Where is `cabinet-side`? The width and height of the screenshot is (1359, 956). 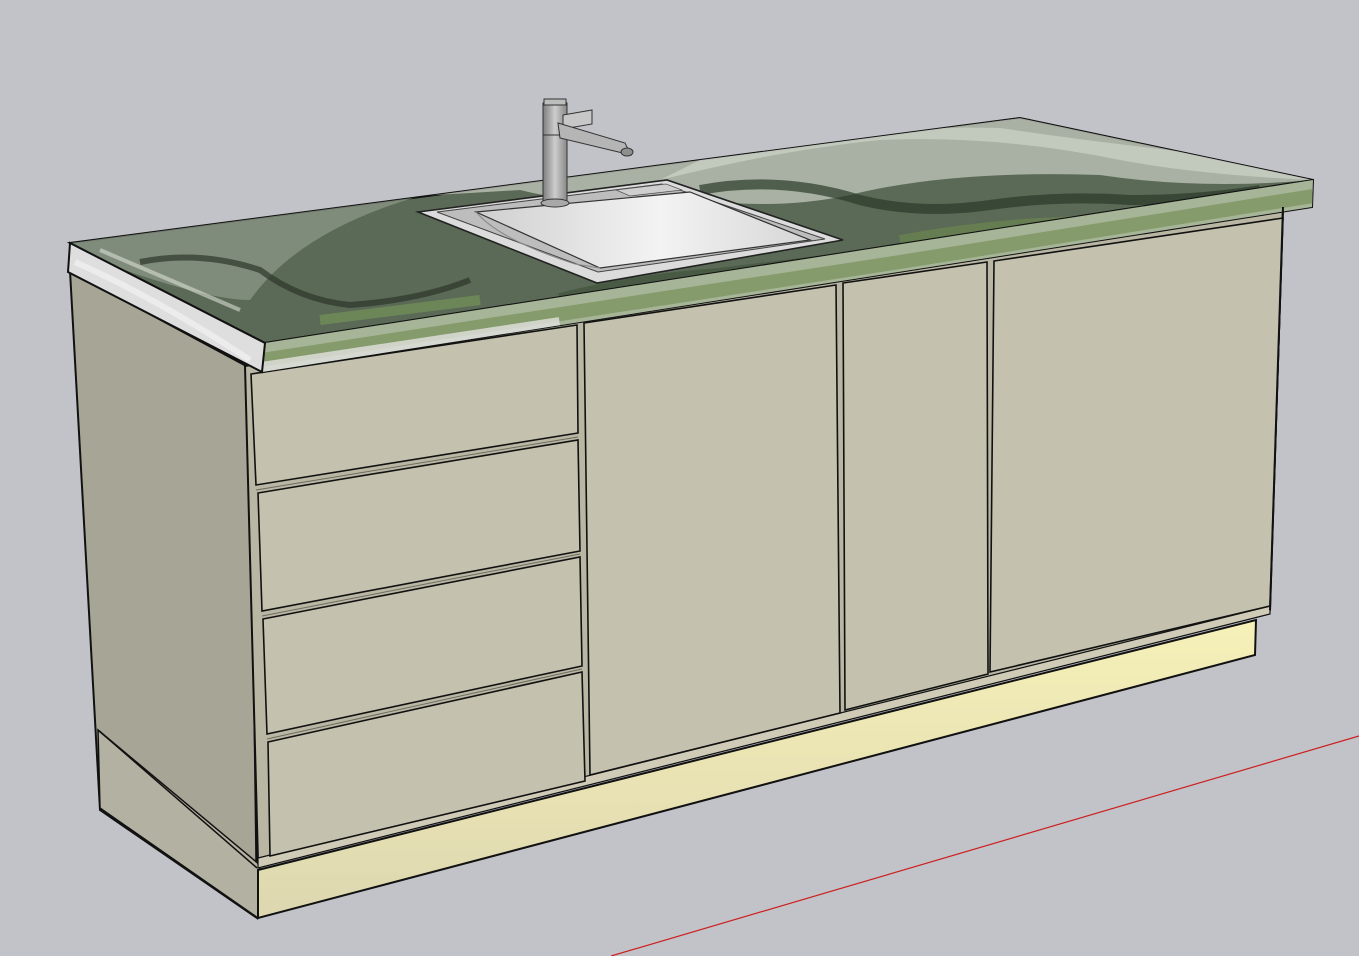 cabinet-side is located at coordinates (164, 594).